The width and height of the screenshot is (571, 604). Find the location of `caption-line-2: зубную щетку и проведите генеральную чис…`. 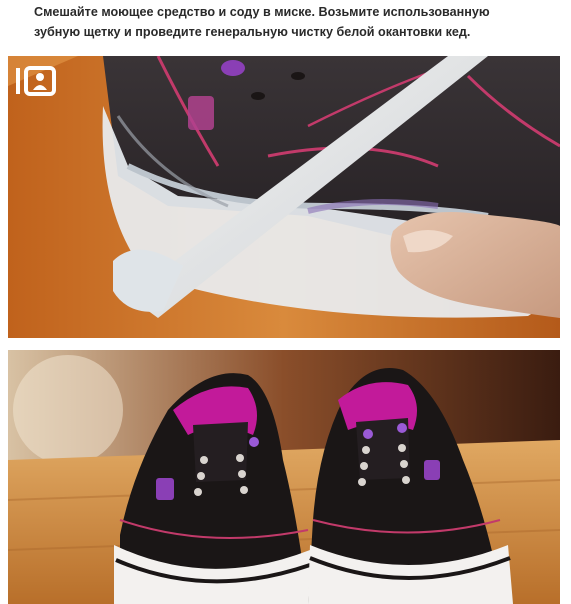

caption-line-2: зубную щетку и проведите генеральную чис… is located at coordinates (252, 32).